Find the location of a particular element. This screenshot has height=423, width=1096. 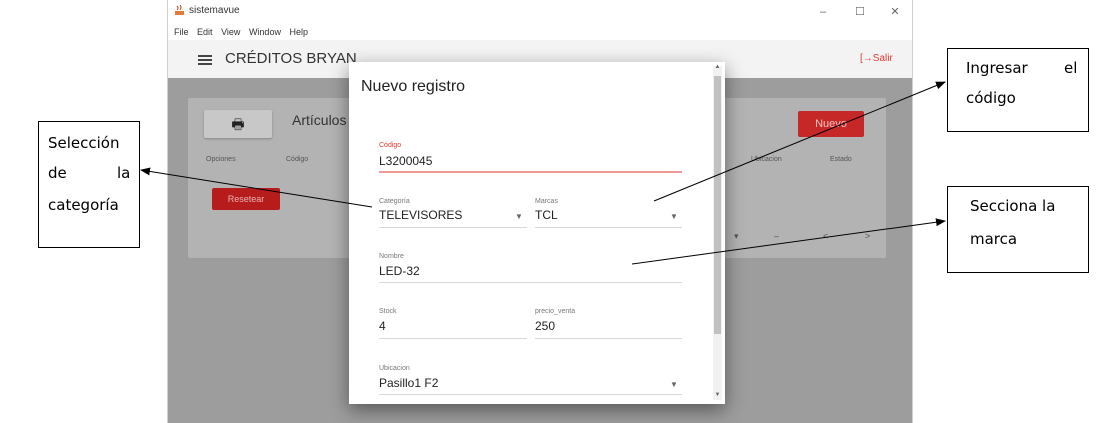

arrow-to-categoria-note is located at coordinates (256, 187).